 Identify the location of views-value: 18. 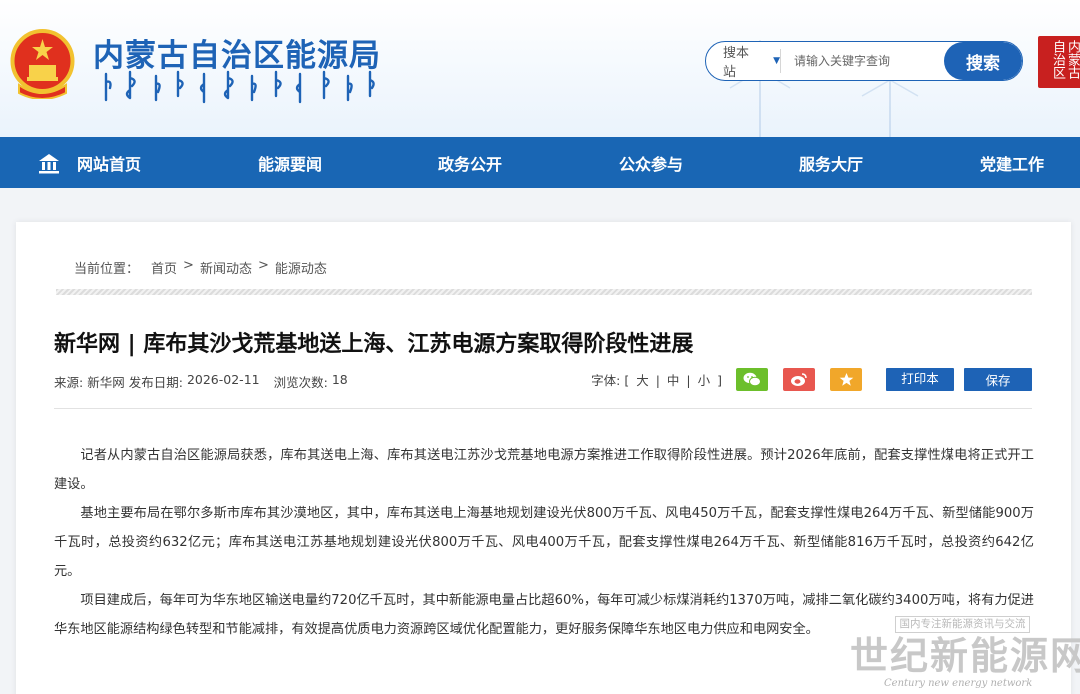
(339, 379).